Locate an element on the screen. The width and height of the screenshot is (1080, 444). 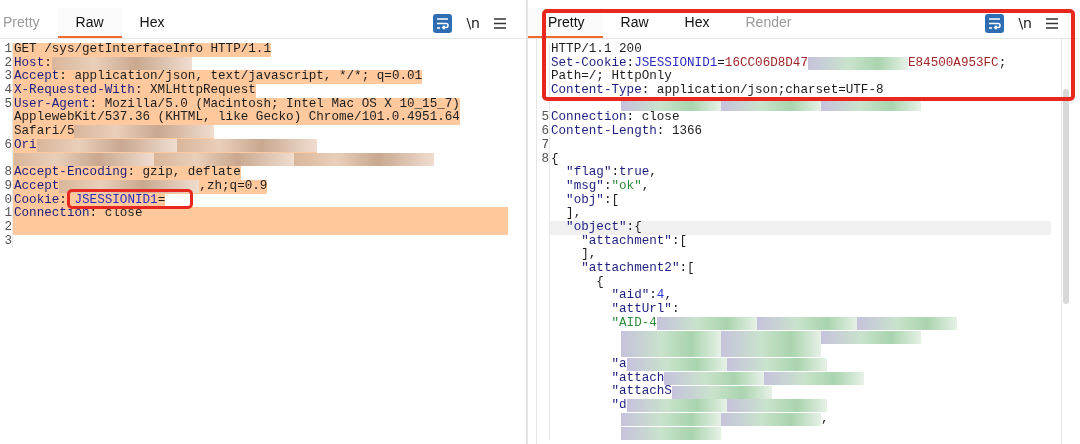
code-text: ApplewebKit/537.36 (KHTML, like Gecko) Chrome/101.0.4951.64 is located at coordinates (237, 118).